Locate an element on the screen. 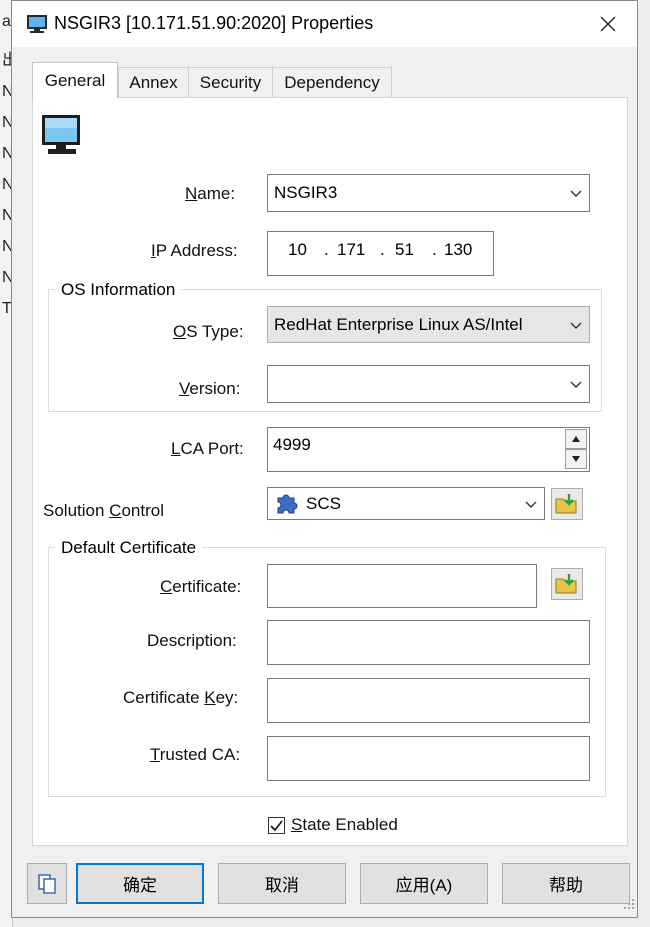  tab-label: Dependency is located at coordinates (332, 82).